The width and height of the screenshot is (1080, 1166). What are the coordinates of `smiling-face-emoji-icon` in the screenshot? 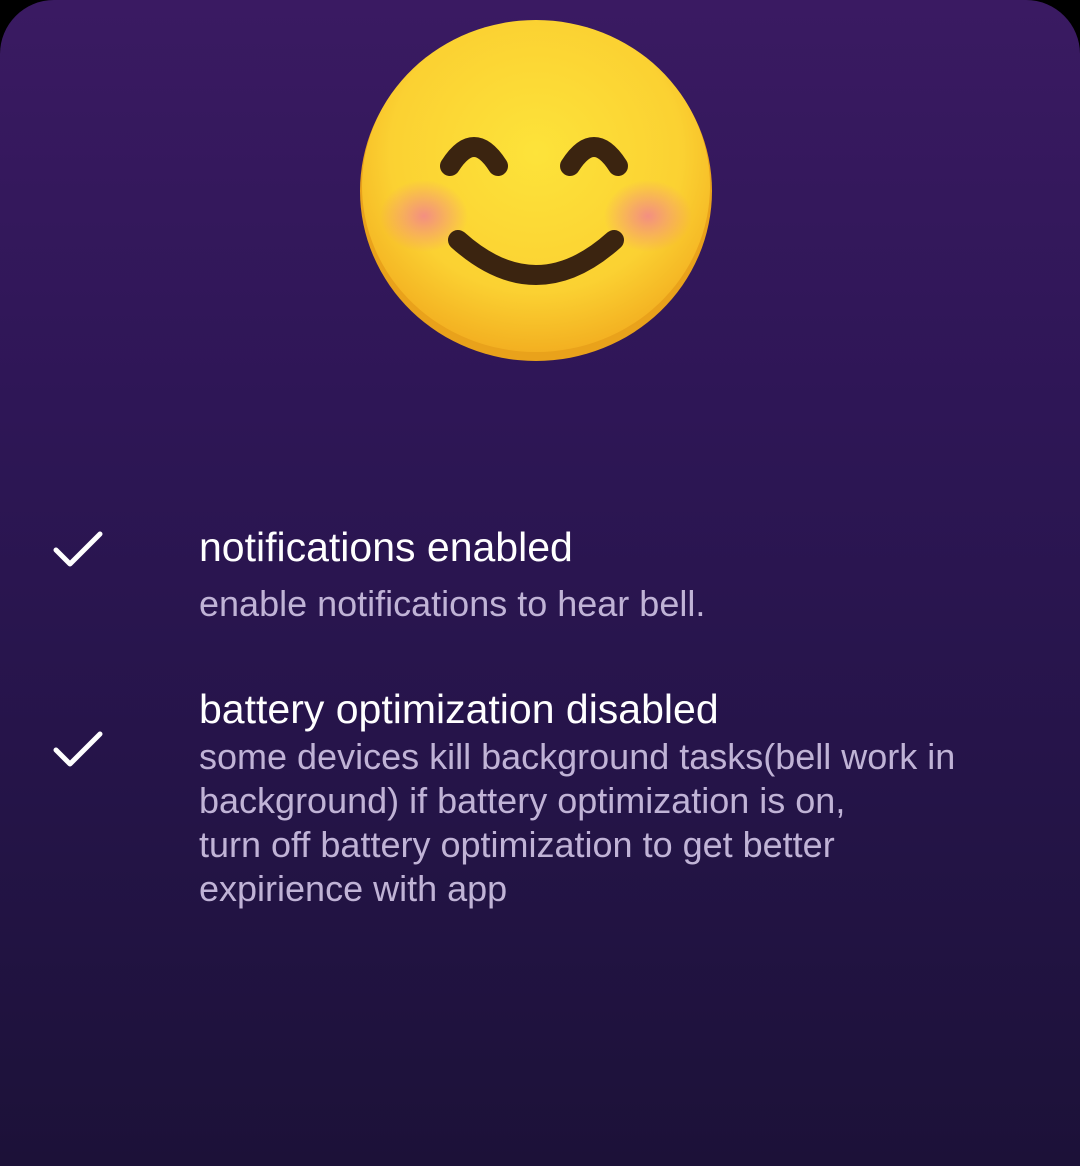 It's located at (536, 192).